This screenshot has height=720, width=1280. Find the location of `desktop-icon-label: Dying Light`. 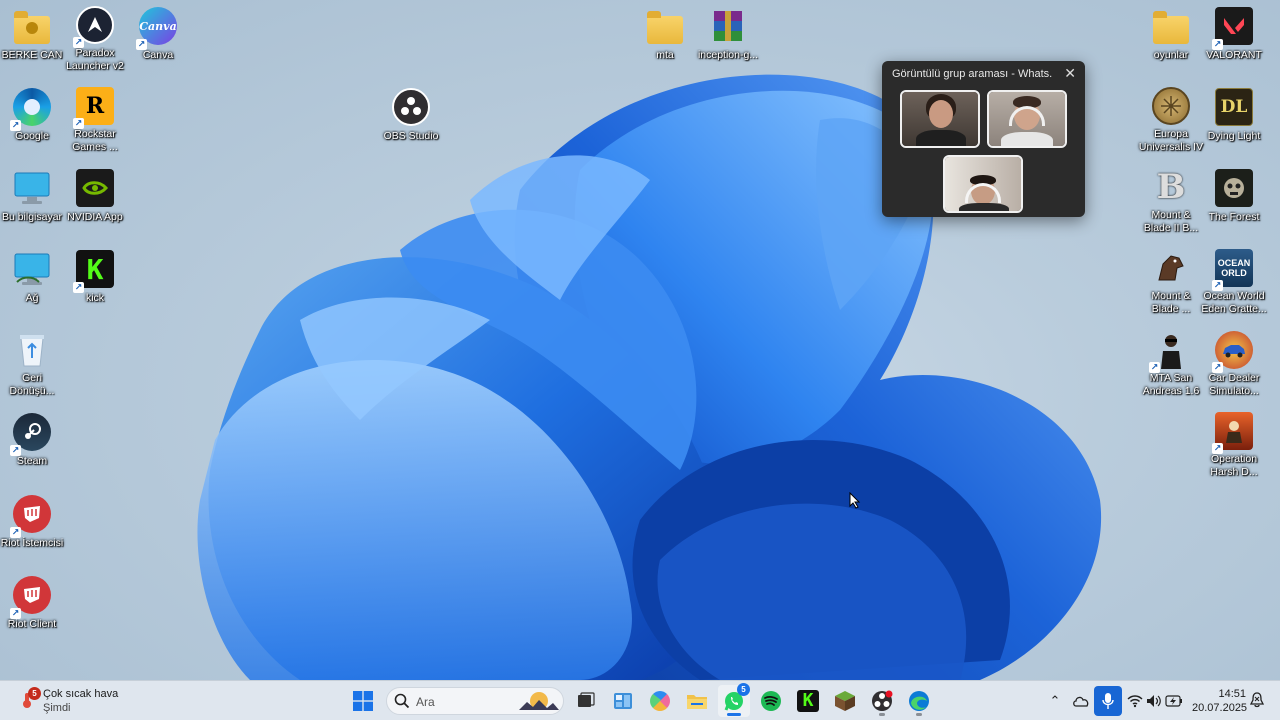

desktop-icon-label: Dying Light is located at coordinates (1234, 136).